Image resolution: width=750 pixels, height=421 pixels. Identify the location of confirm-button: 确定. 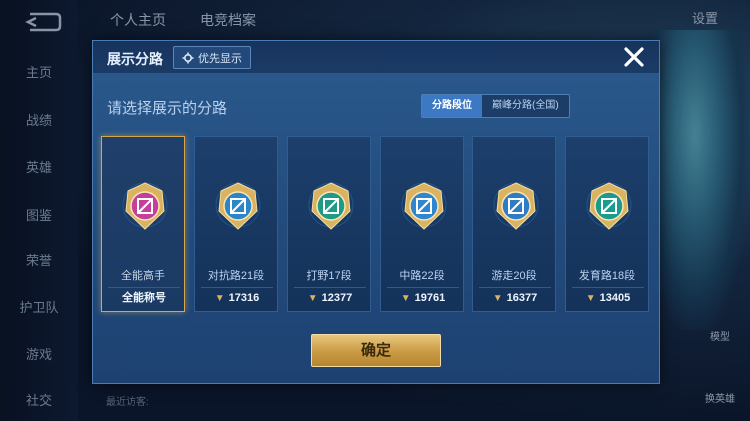
(376, 350).